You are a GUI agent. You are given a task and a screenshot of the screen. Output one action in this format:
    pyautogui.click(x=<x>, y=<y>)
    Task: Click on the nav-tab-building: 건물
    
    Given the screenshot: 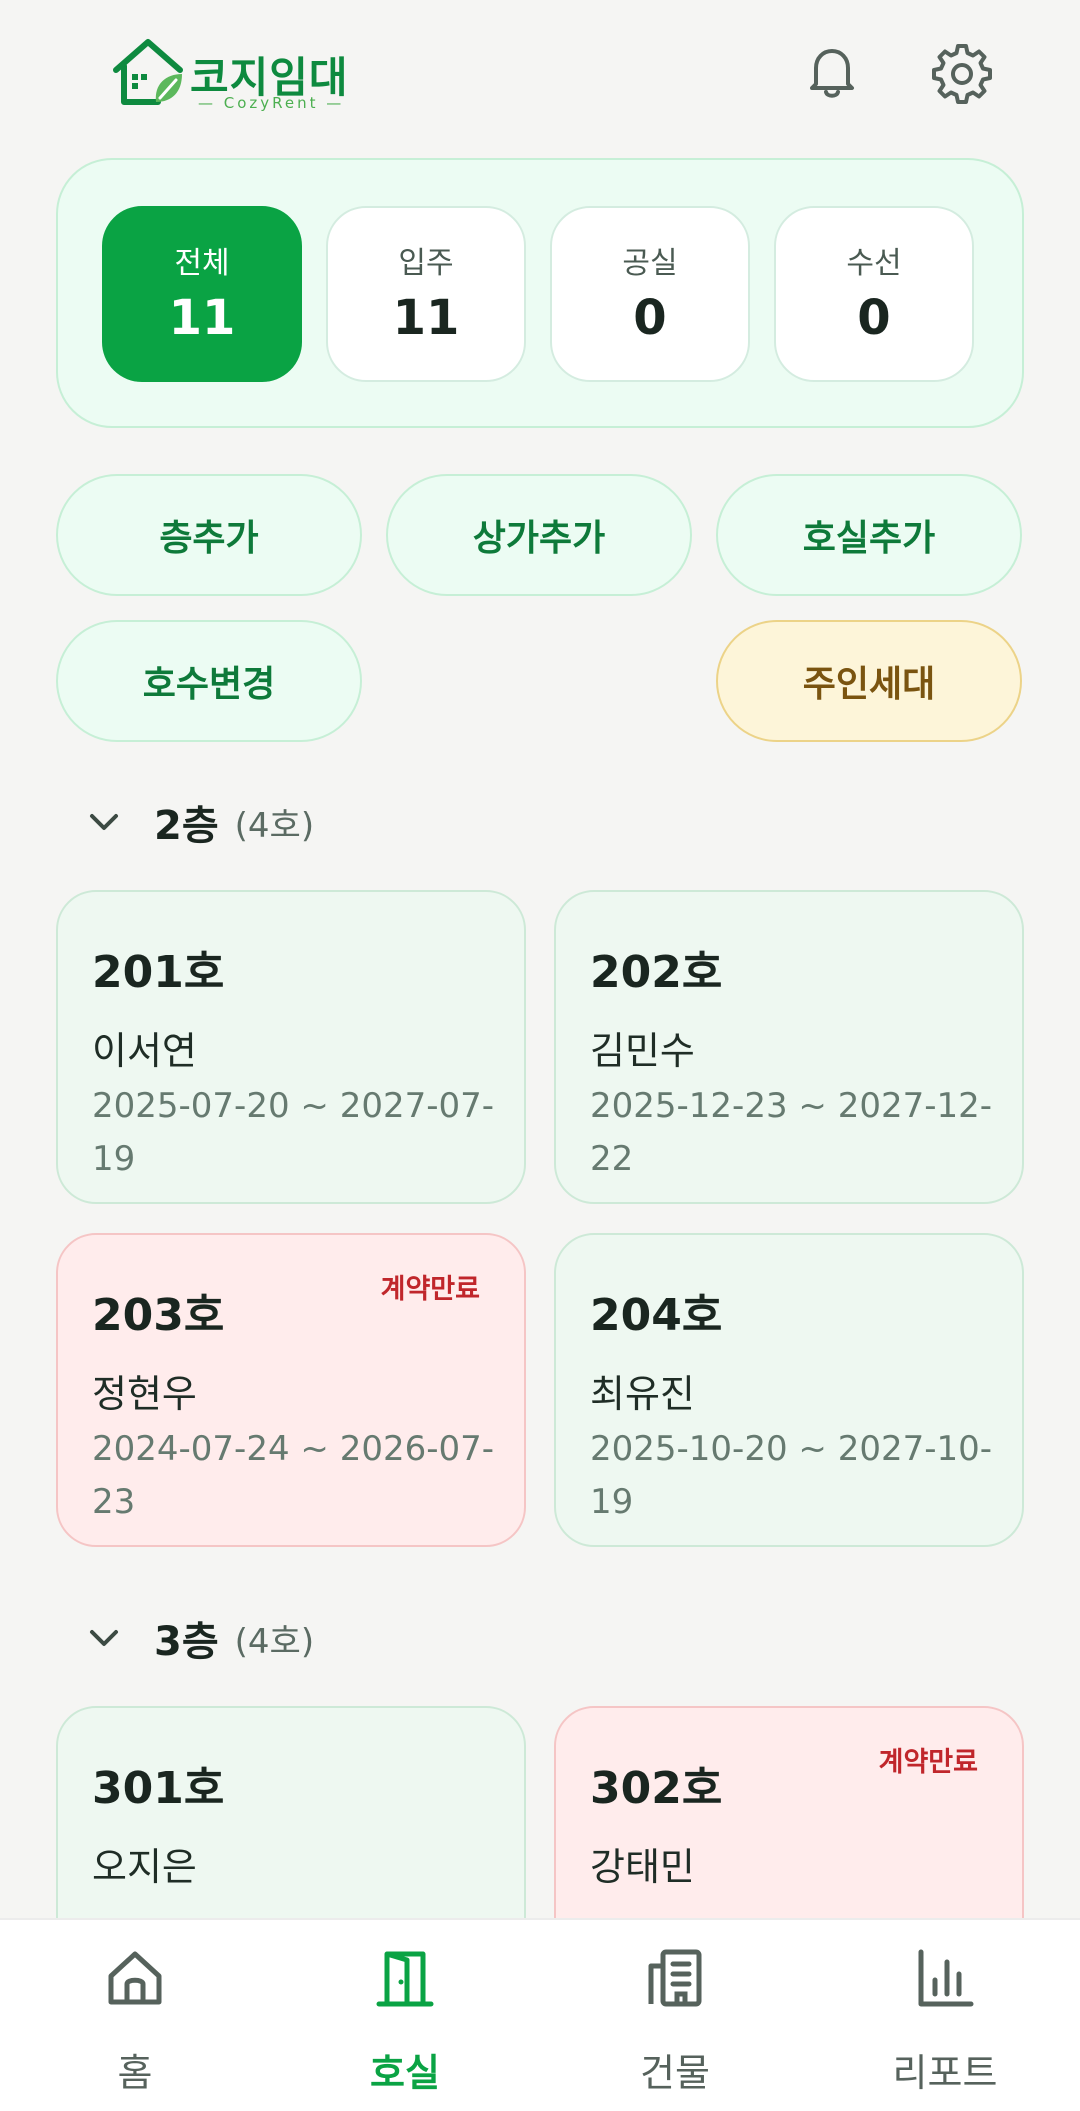 What is the action you would take?
    pyautogui.click(x=675, y=2015)
    